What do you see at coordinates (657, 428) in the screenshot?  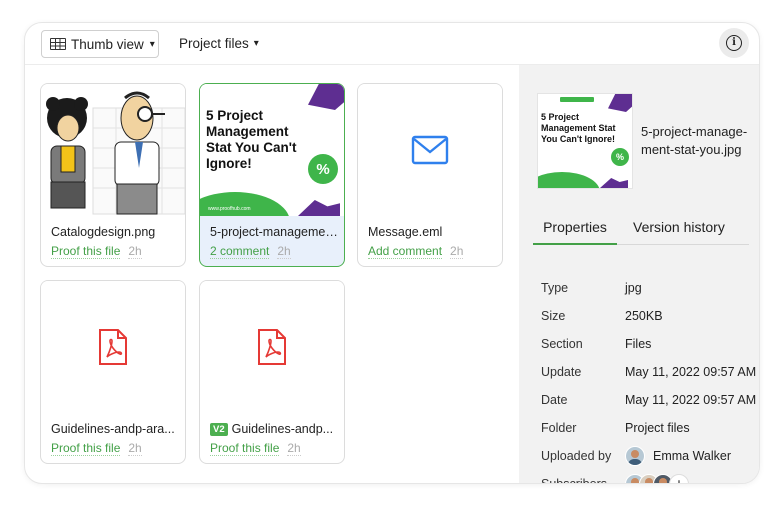 I see `property-value: Project files` at bounding box center [657, 428].